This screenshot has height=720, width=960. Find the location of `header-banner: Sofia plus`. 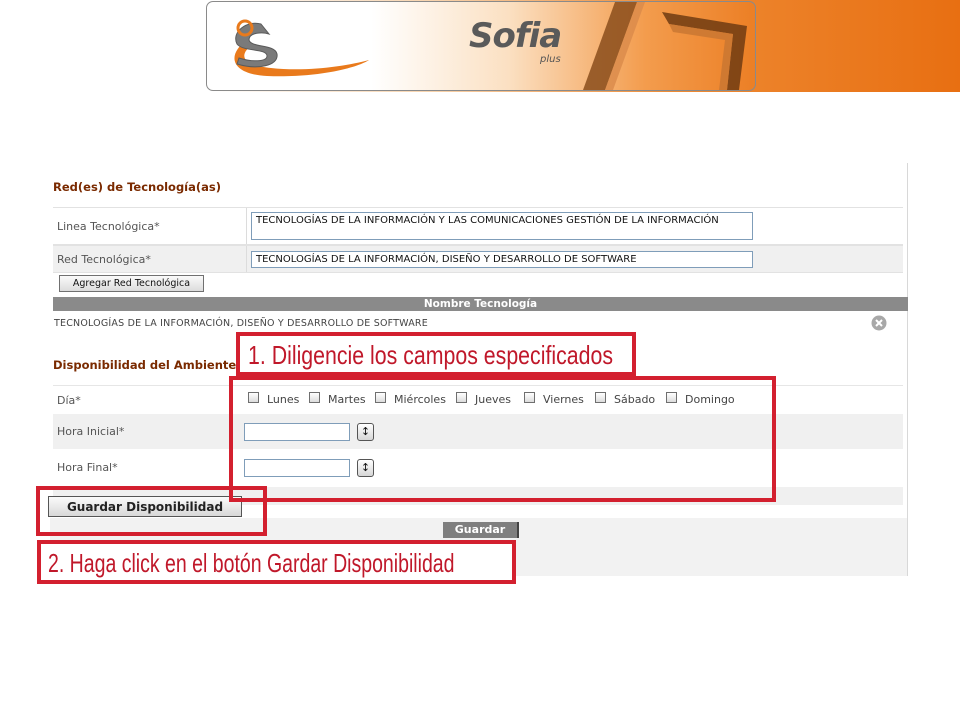

header-banner: Sofia plus is located at coordinates (480, 46).